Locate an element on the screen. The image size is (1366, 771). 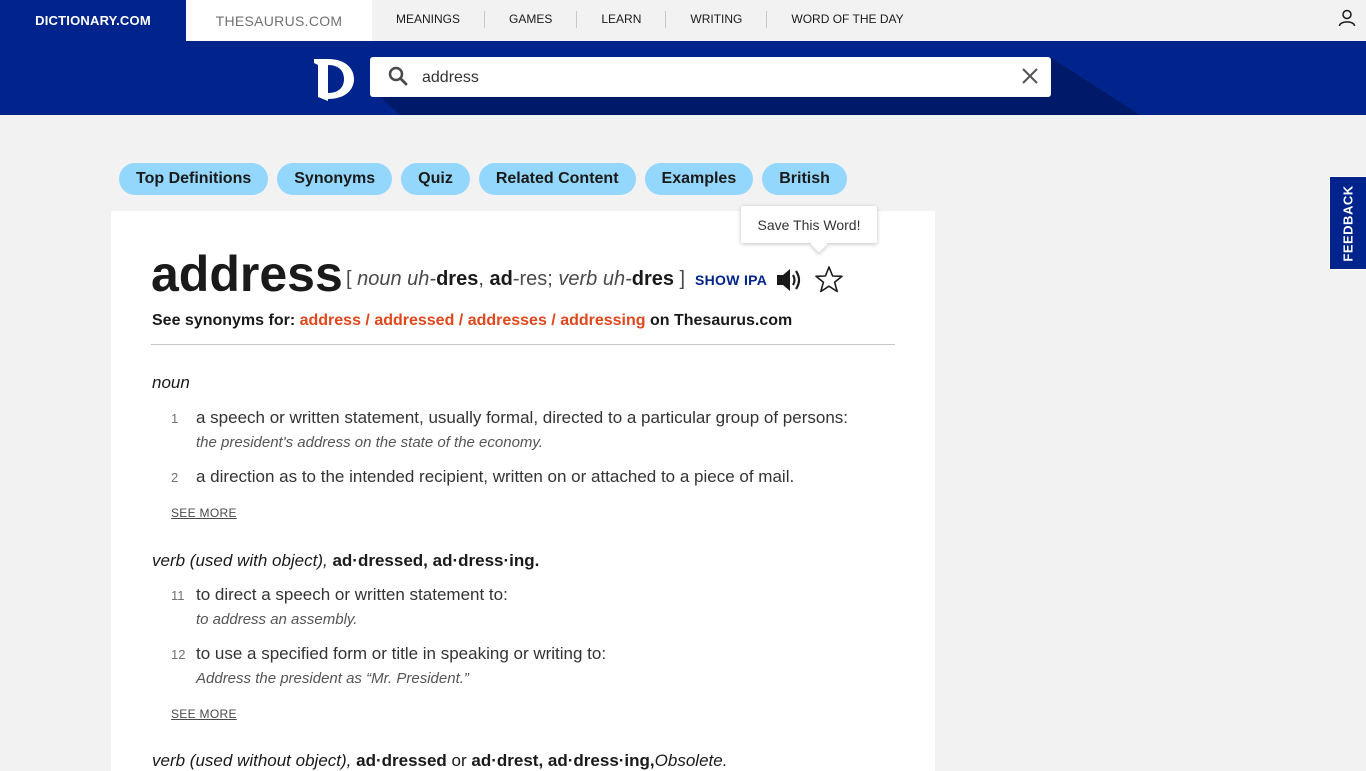
thesaurus-tab: THESAURUS.COM is located at coordinates (279, 20).